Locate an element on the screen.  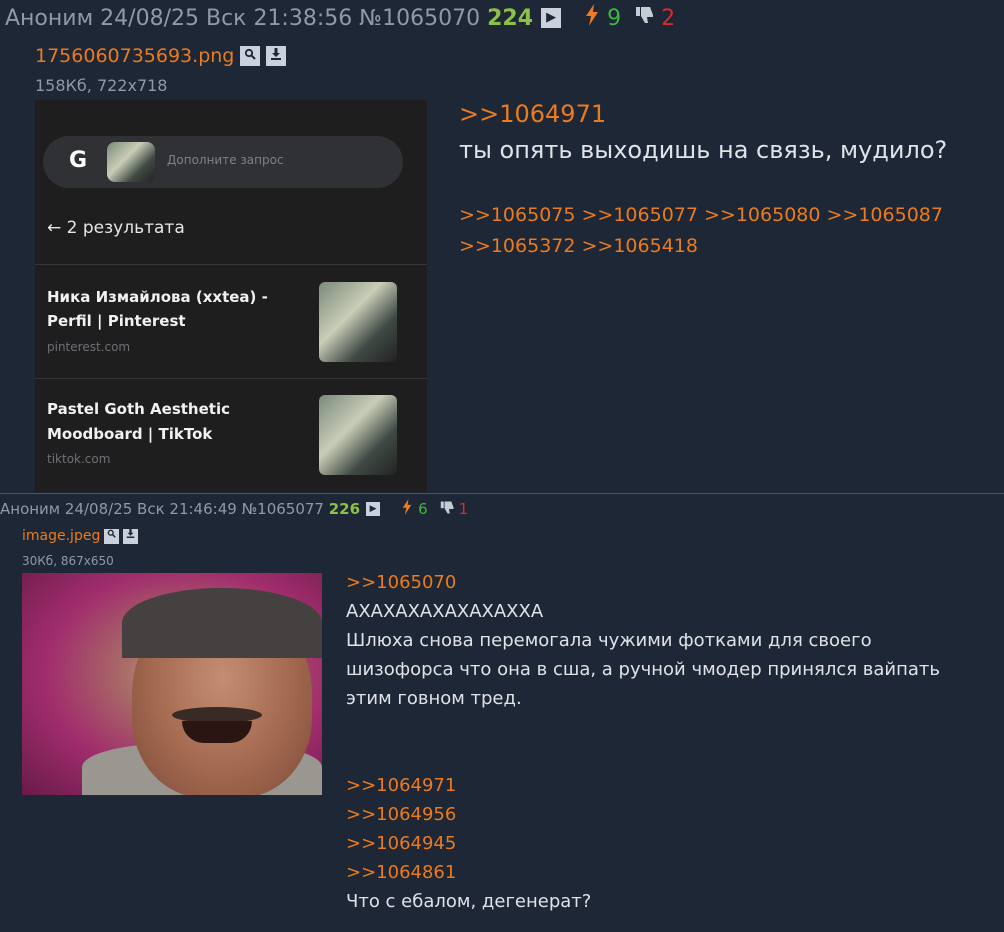
post-datetime: 24/08/25 Вск 21:38:56 is located at coordinates (226, 18).